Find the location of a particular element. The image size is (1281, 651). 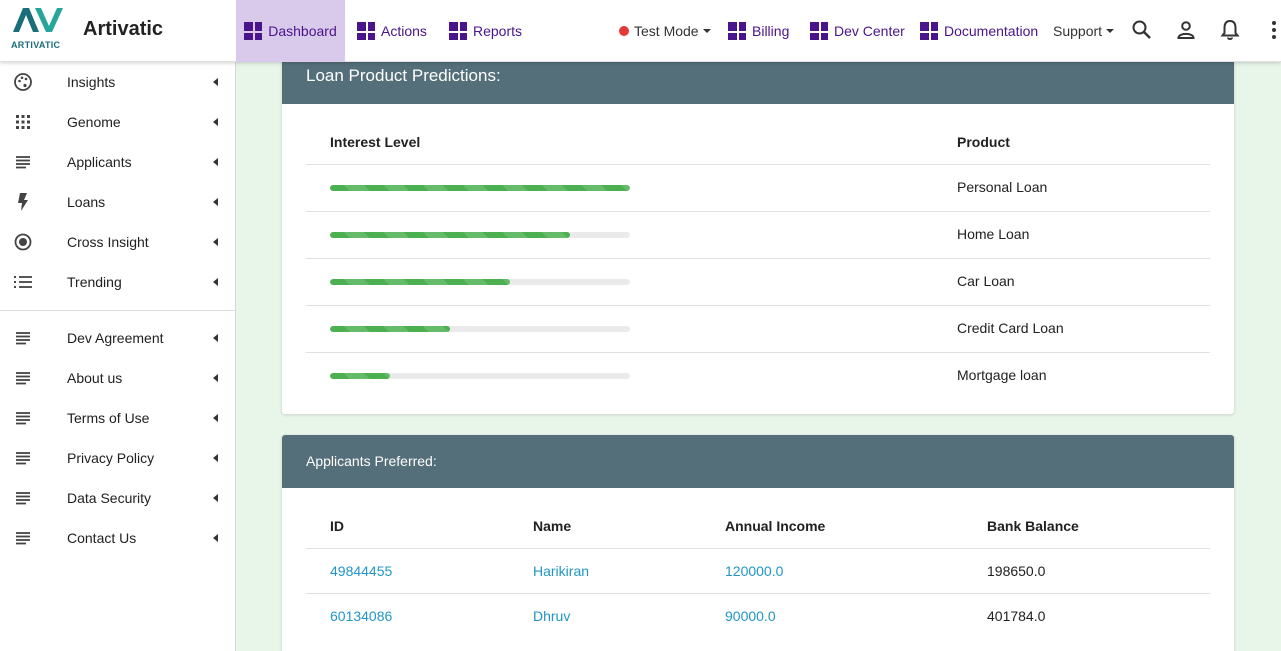

product-name: Car Loan is located at coordinates (986, 281).